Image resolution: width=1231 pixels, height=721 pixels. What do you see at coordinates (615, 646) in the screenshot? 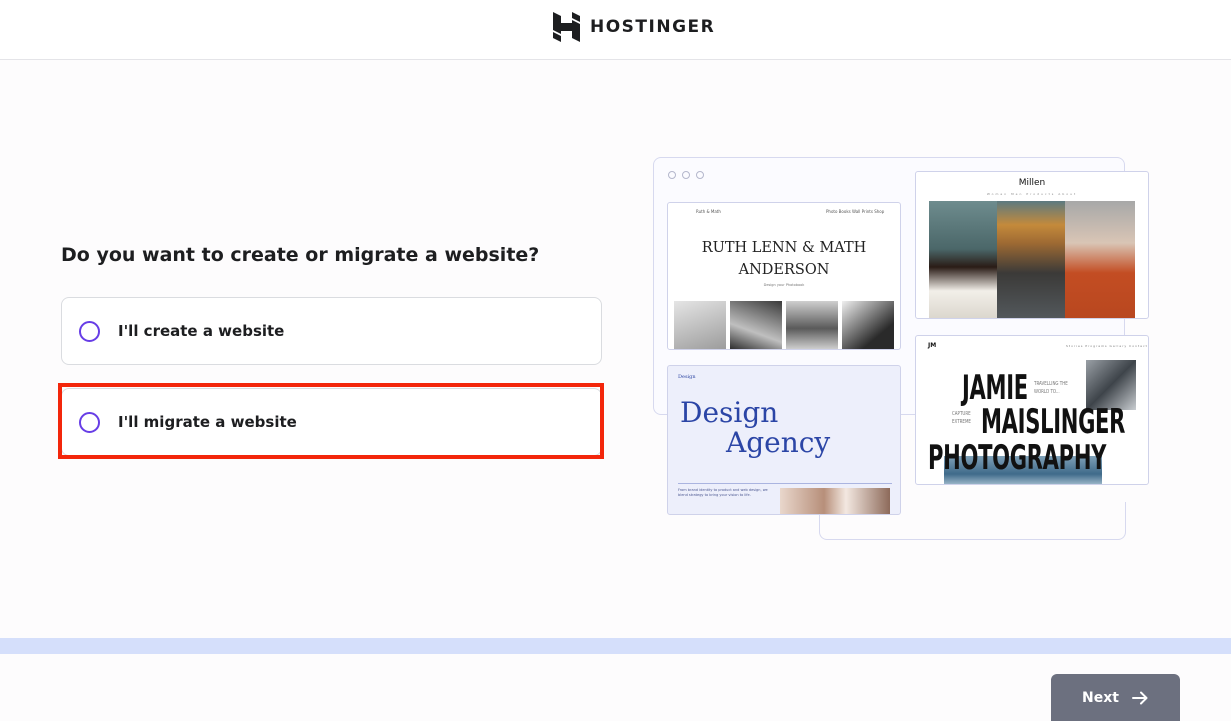
I see `progress-bar` at bounding box center [615, 646].